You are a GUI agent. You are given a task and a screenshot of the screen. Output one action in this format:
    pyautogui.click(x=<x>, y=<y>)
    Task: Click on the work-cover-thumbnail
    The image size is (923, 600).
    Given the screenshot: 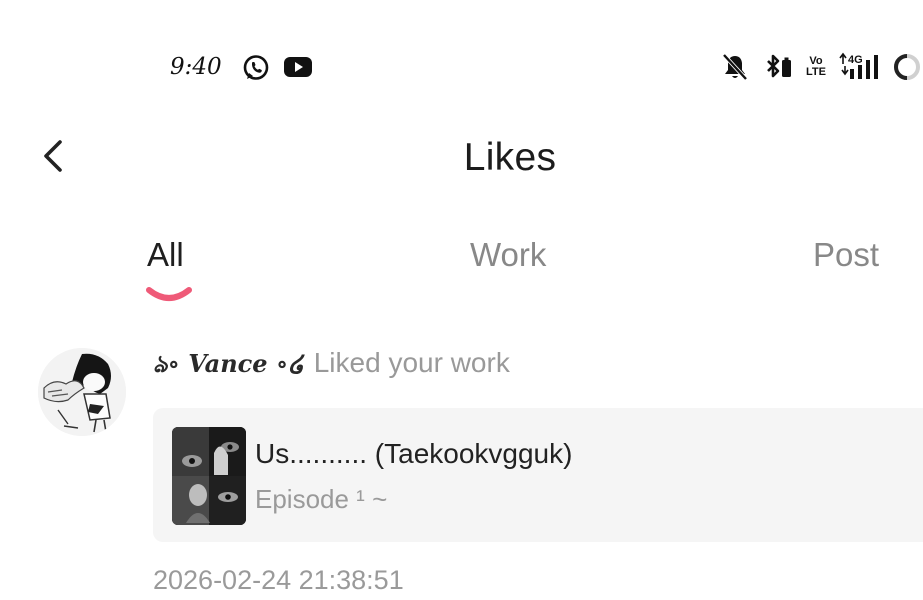 What is the action you would take?
    pyautogui.click(x=209, y=476)
    